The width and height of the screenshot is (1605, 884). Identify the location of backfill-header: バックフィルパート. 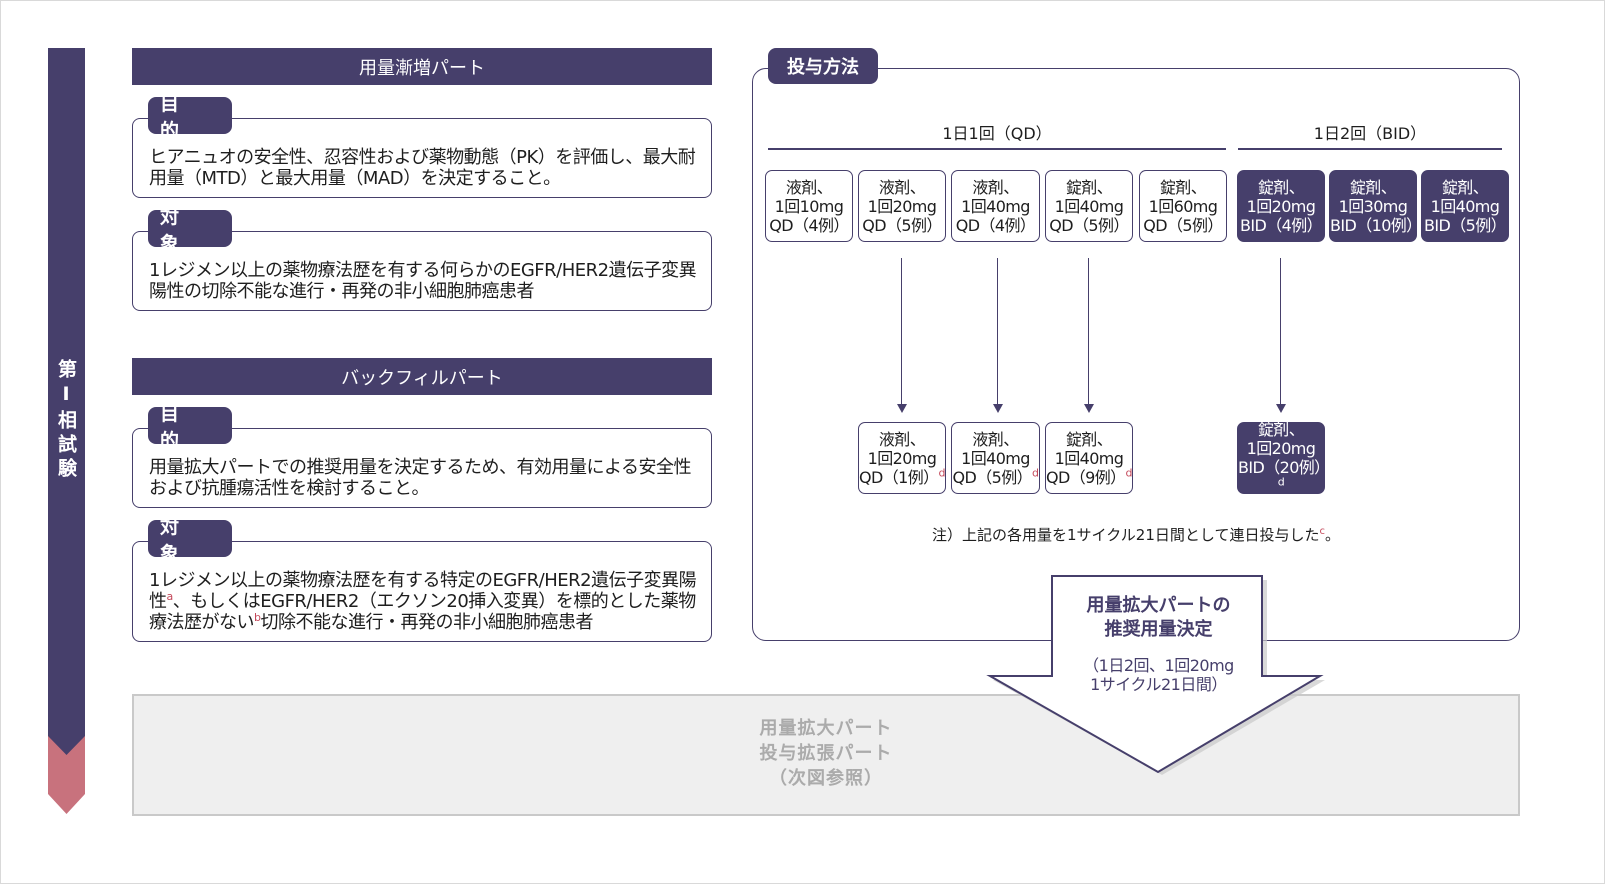
(422, 376).